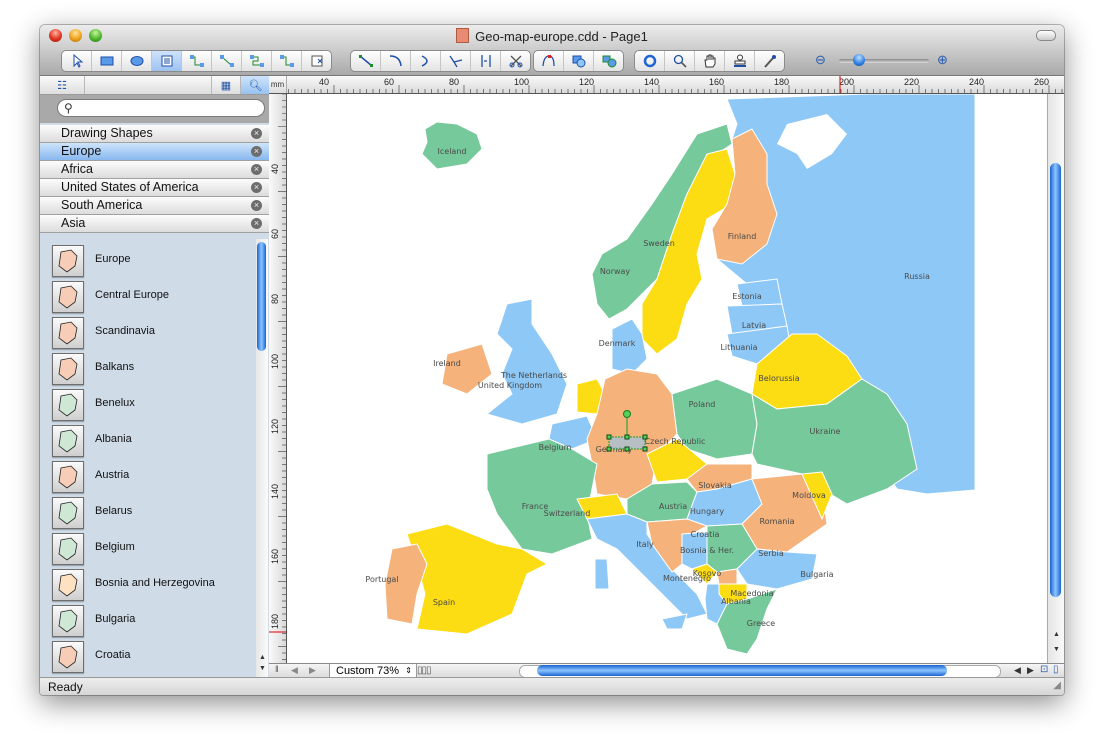 The height and width of the screenshot is (750, 1104). Describe the element at coordinates (1046, 35) in the screenshot. I see `toolbar-toggle-button` at that location.